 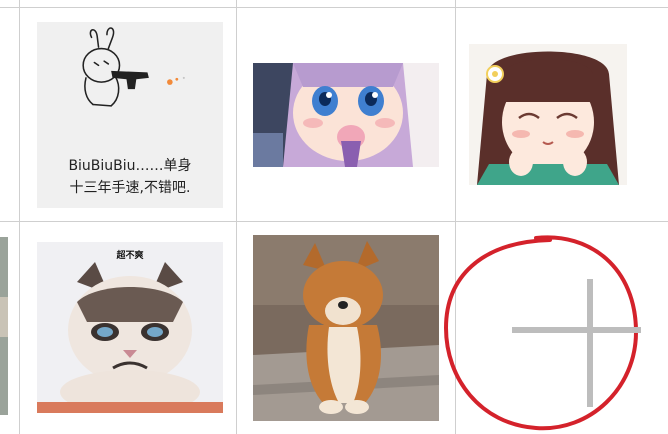 I want to click on sticker-grumpy-cat: 超不爽, so click(x=130, y=327).